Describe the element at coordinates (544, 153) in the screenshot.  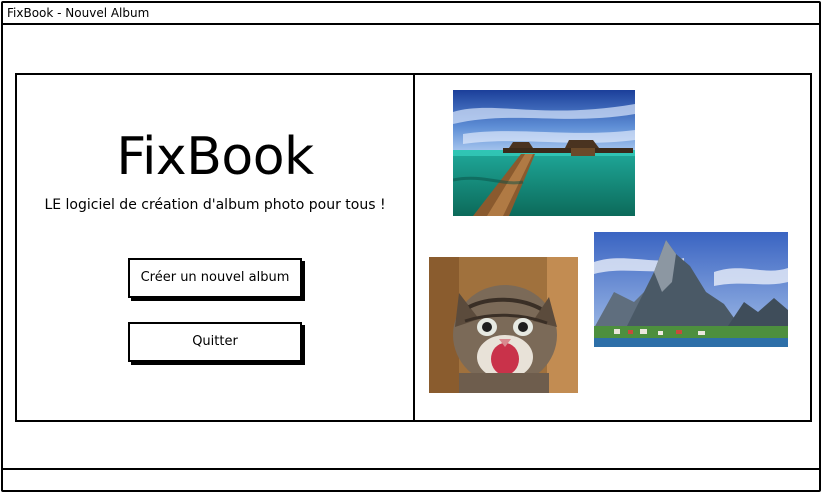
I see `beach-photo` at that location.